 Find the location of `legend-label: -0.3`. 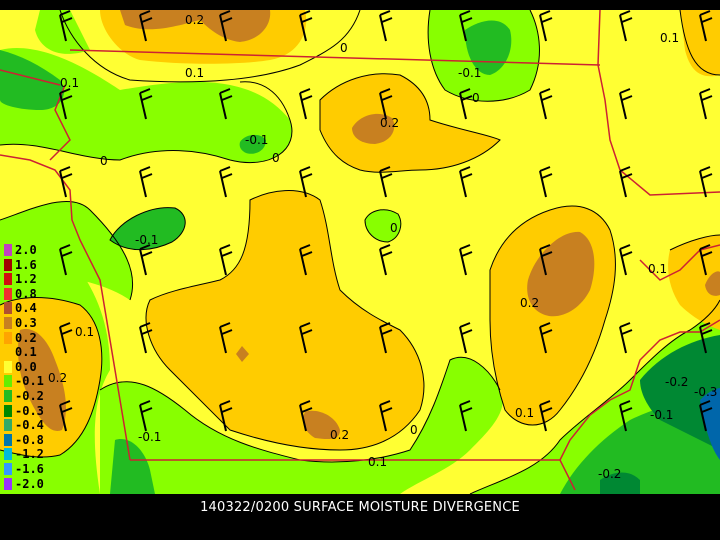

legend-label: -0.3 is located at coordinates (29, 410).